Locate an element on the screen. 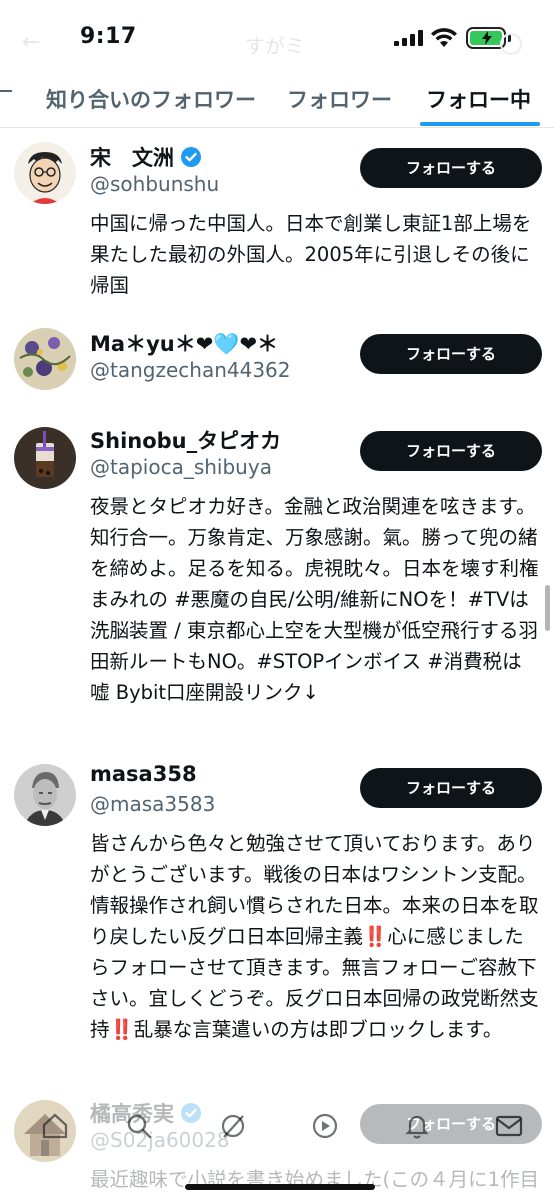  display-name: masa358 is located at coordinates (143, 774).